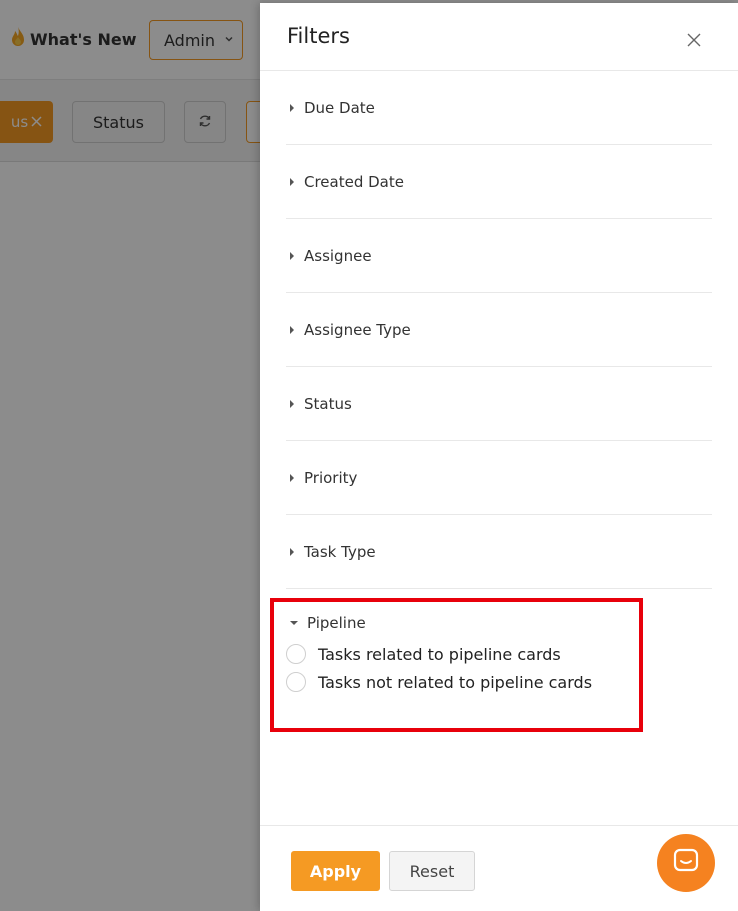 The width and height of the screenshot is (738, 911). I want to click on filter-label: Assignee Type, so click(357, 329).